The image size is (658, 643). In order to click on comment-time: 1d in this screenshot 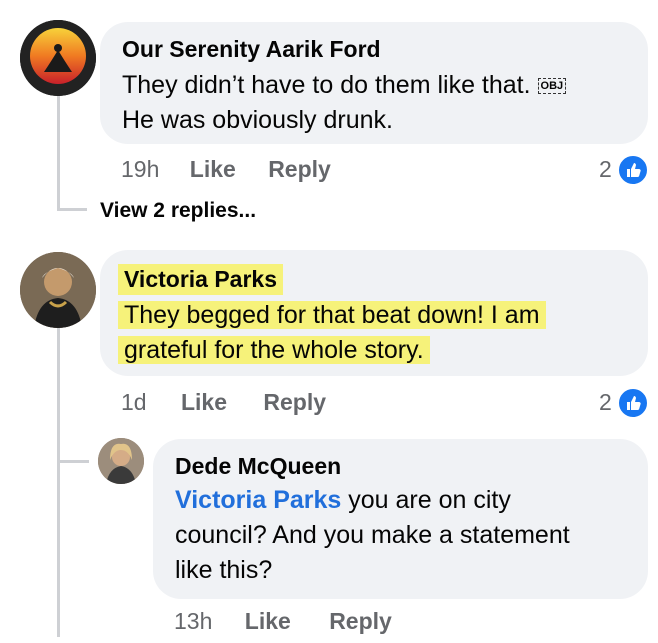, I will do `click(134, 402)`.